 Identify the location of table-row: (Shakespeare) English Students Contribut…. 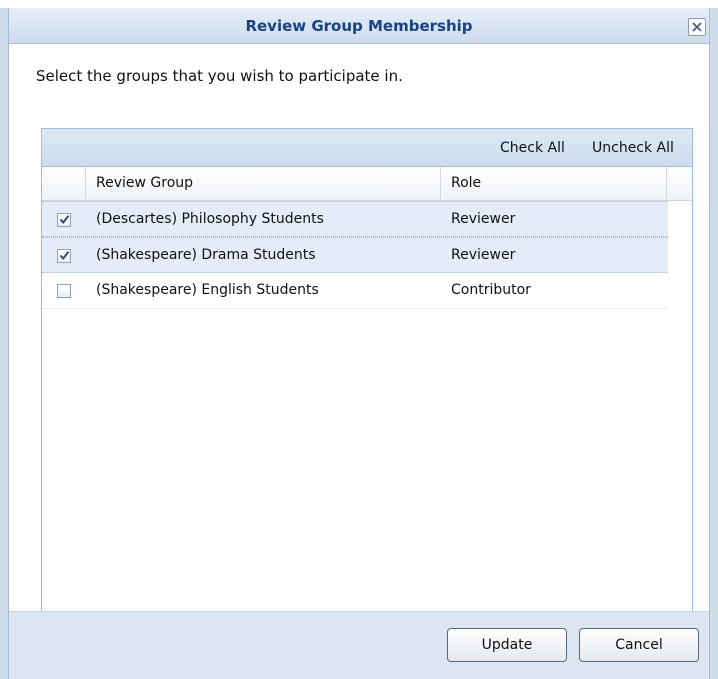
(355, 291).